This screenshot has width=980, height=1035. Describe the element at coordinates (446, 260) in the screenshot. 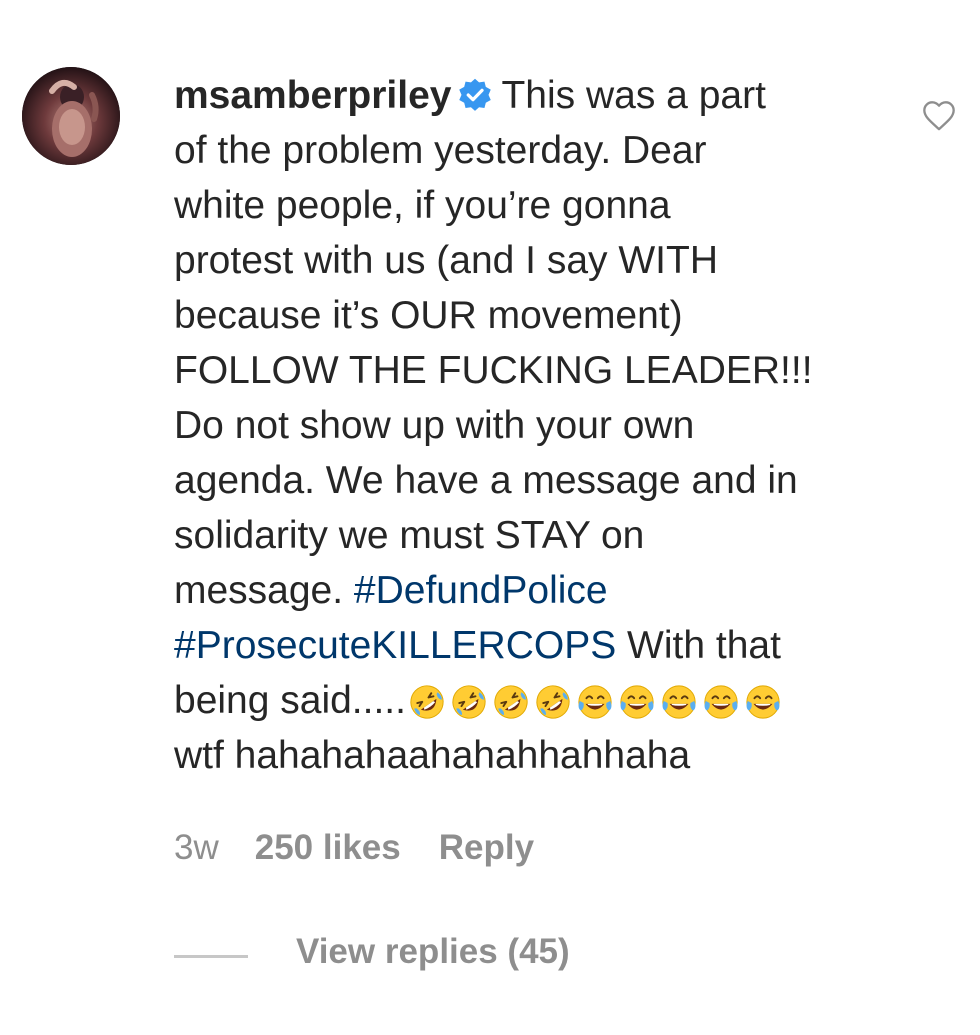

I see `comment-line: protest with us (and I say WITH` at that location.